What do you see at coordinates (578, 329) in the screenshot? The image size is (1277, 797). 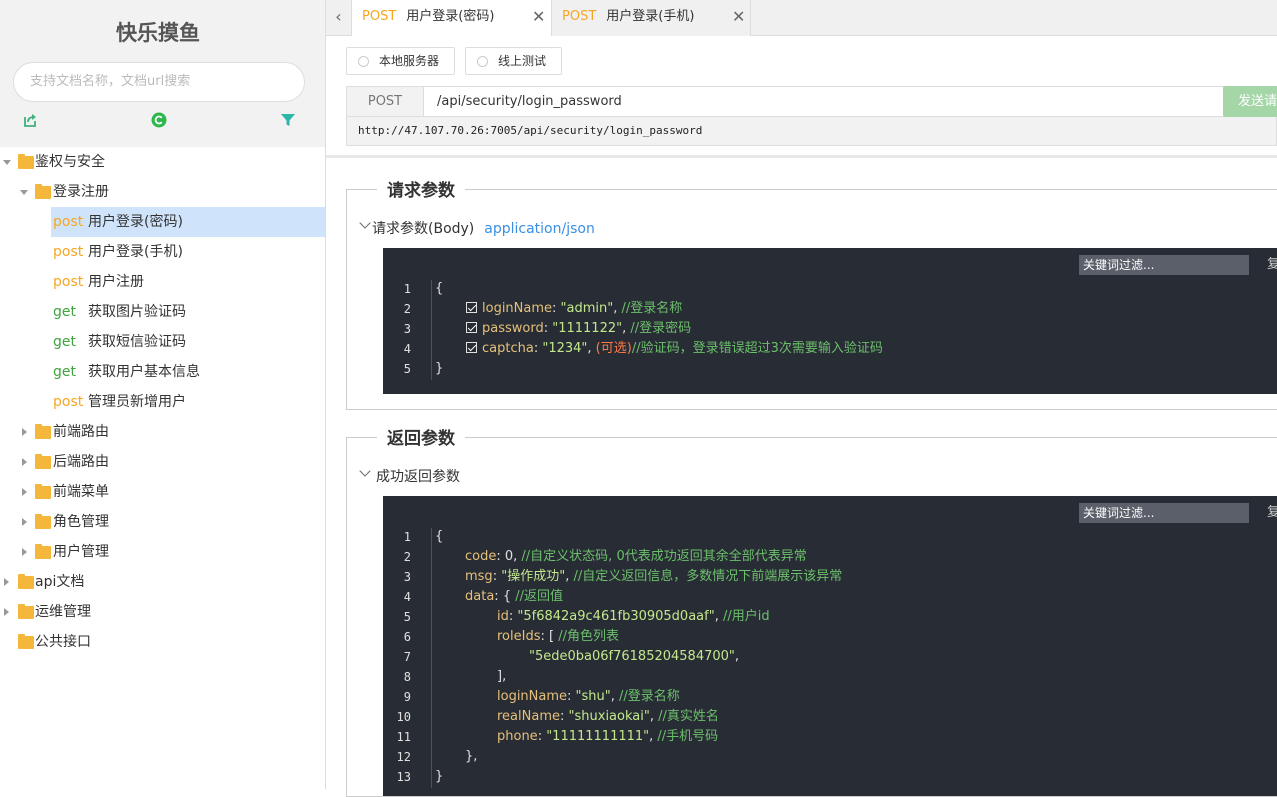 I see `code-line-password: password: "1111122", //登录密码` at bounding box center [578, 329].